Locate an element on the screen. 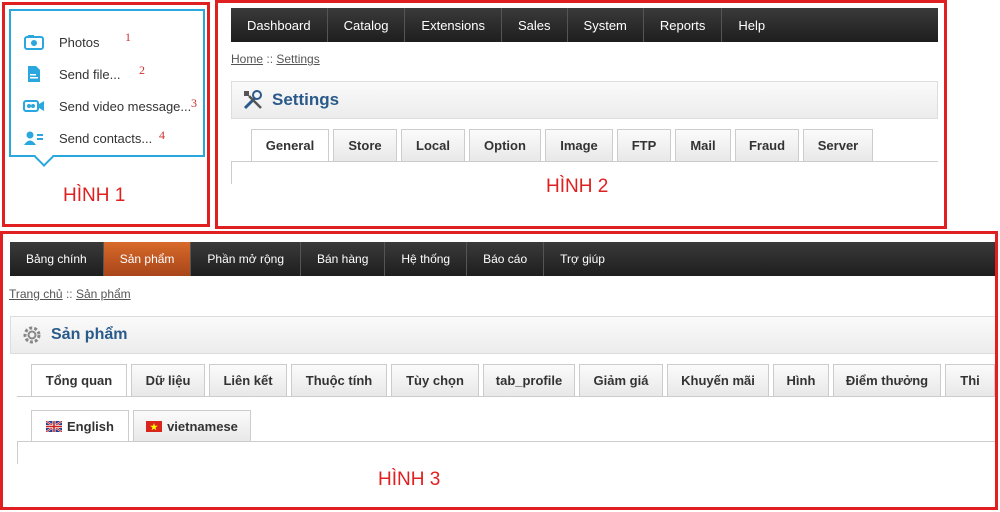 This screenshot has width=1000, height=512. breadcrumb-home-link: Home is located at coordinates (247, 59).